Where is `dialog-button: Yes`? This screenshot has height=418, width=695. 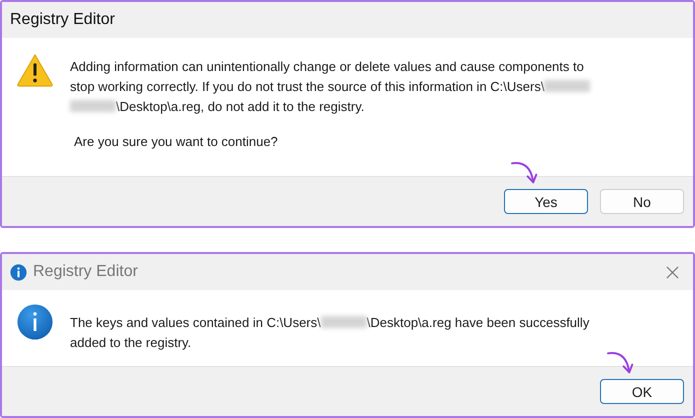 dialog-button: Yes is located at coordinates (546, 201).